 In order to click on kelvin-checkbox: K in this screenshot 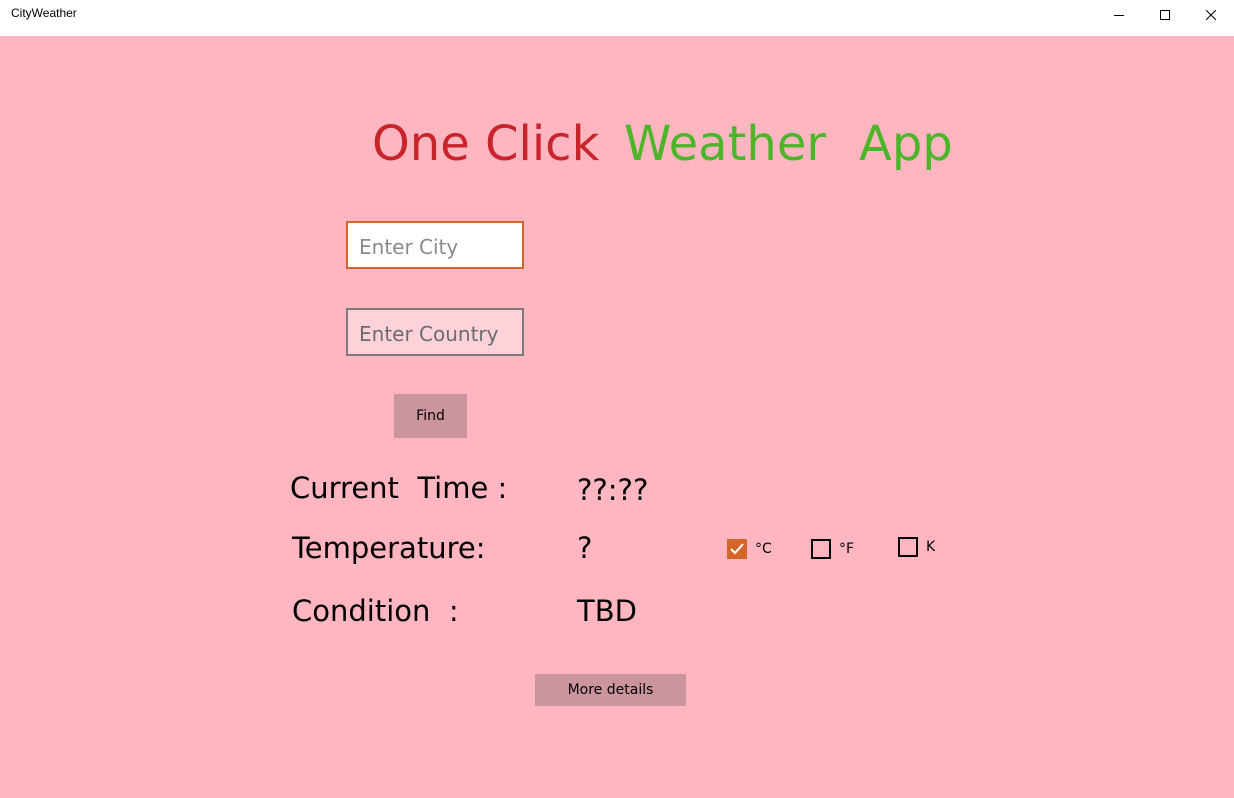, I will do `click(916, 547)`.